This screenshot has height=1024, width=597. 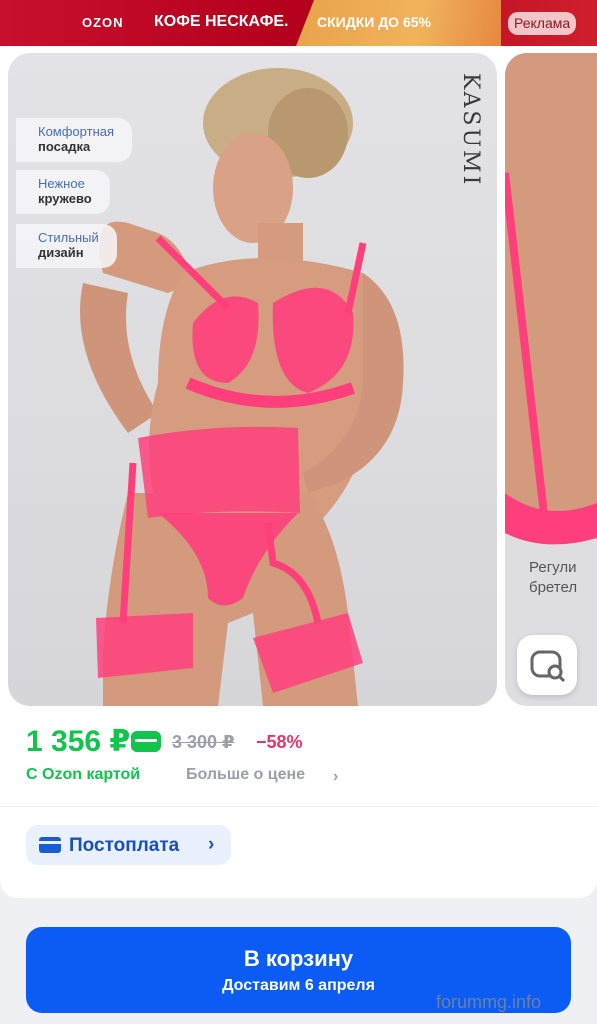 I want to click on feature-badge-comfort: Комфортная посадка, so click(x=74, y=140).